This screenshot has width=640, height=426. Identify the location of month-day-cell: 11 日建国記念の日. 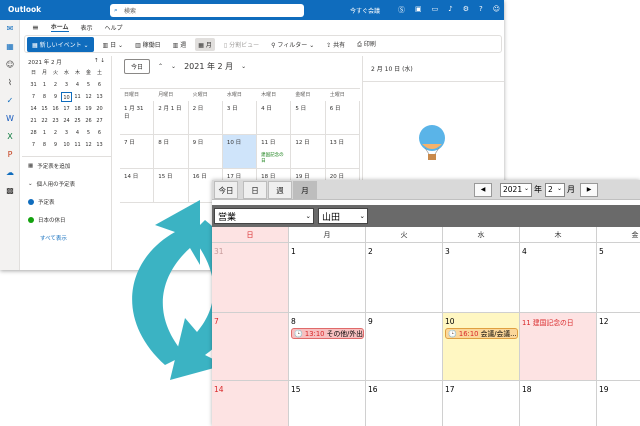
(274, 152).